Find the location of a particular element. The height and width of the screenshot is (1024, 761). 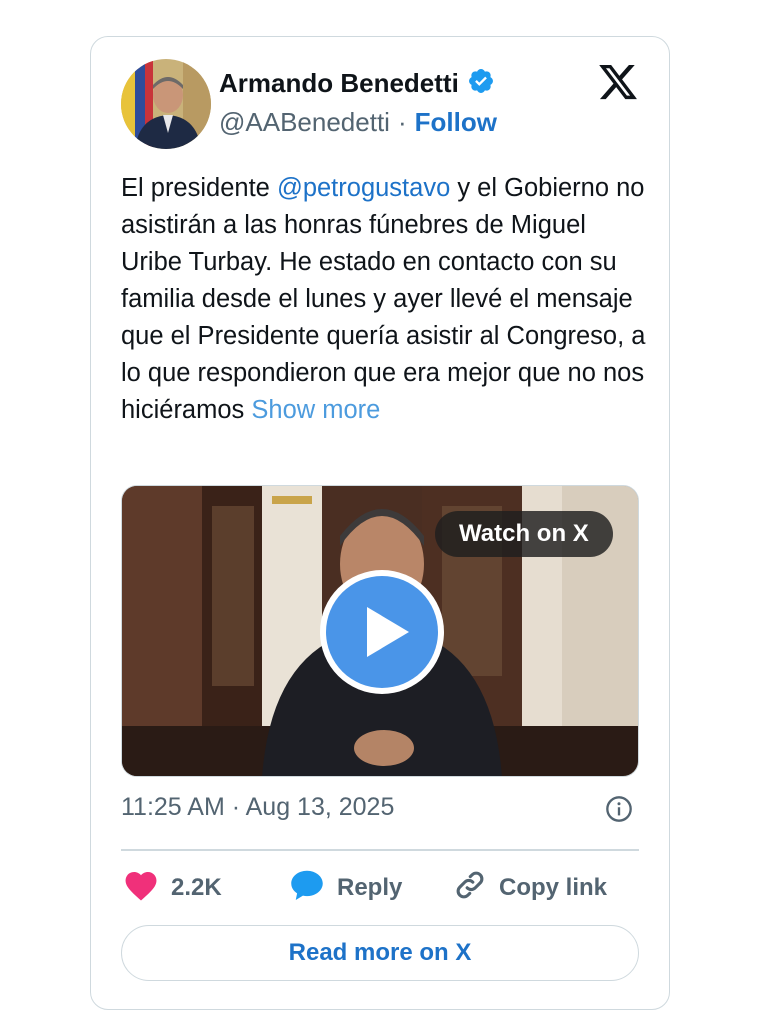

tweet-timestamp: 11:25 AM · Aug 13, 2025 is located at coordinates (257, 807).